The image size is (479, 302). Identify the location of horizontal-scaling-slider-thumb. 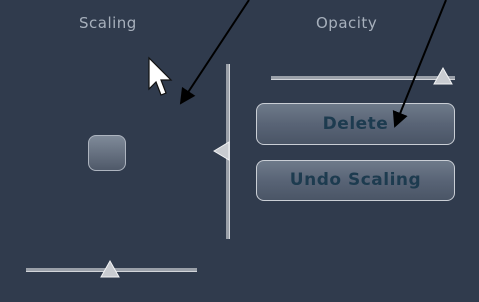
(110, 269).